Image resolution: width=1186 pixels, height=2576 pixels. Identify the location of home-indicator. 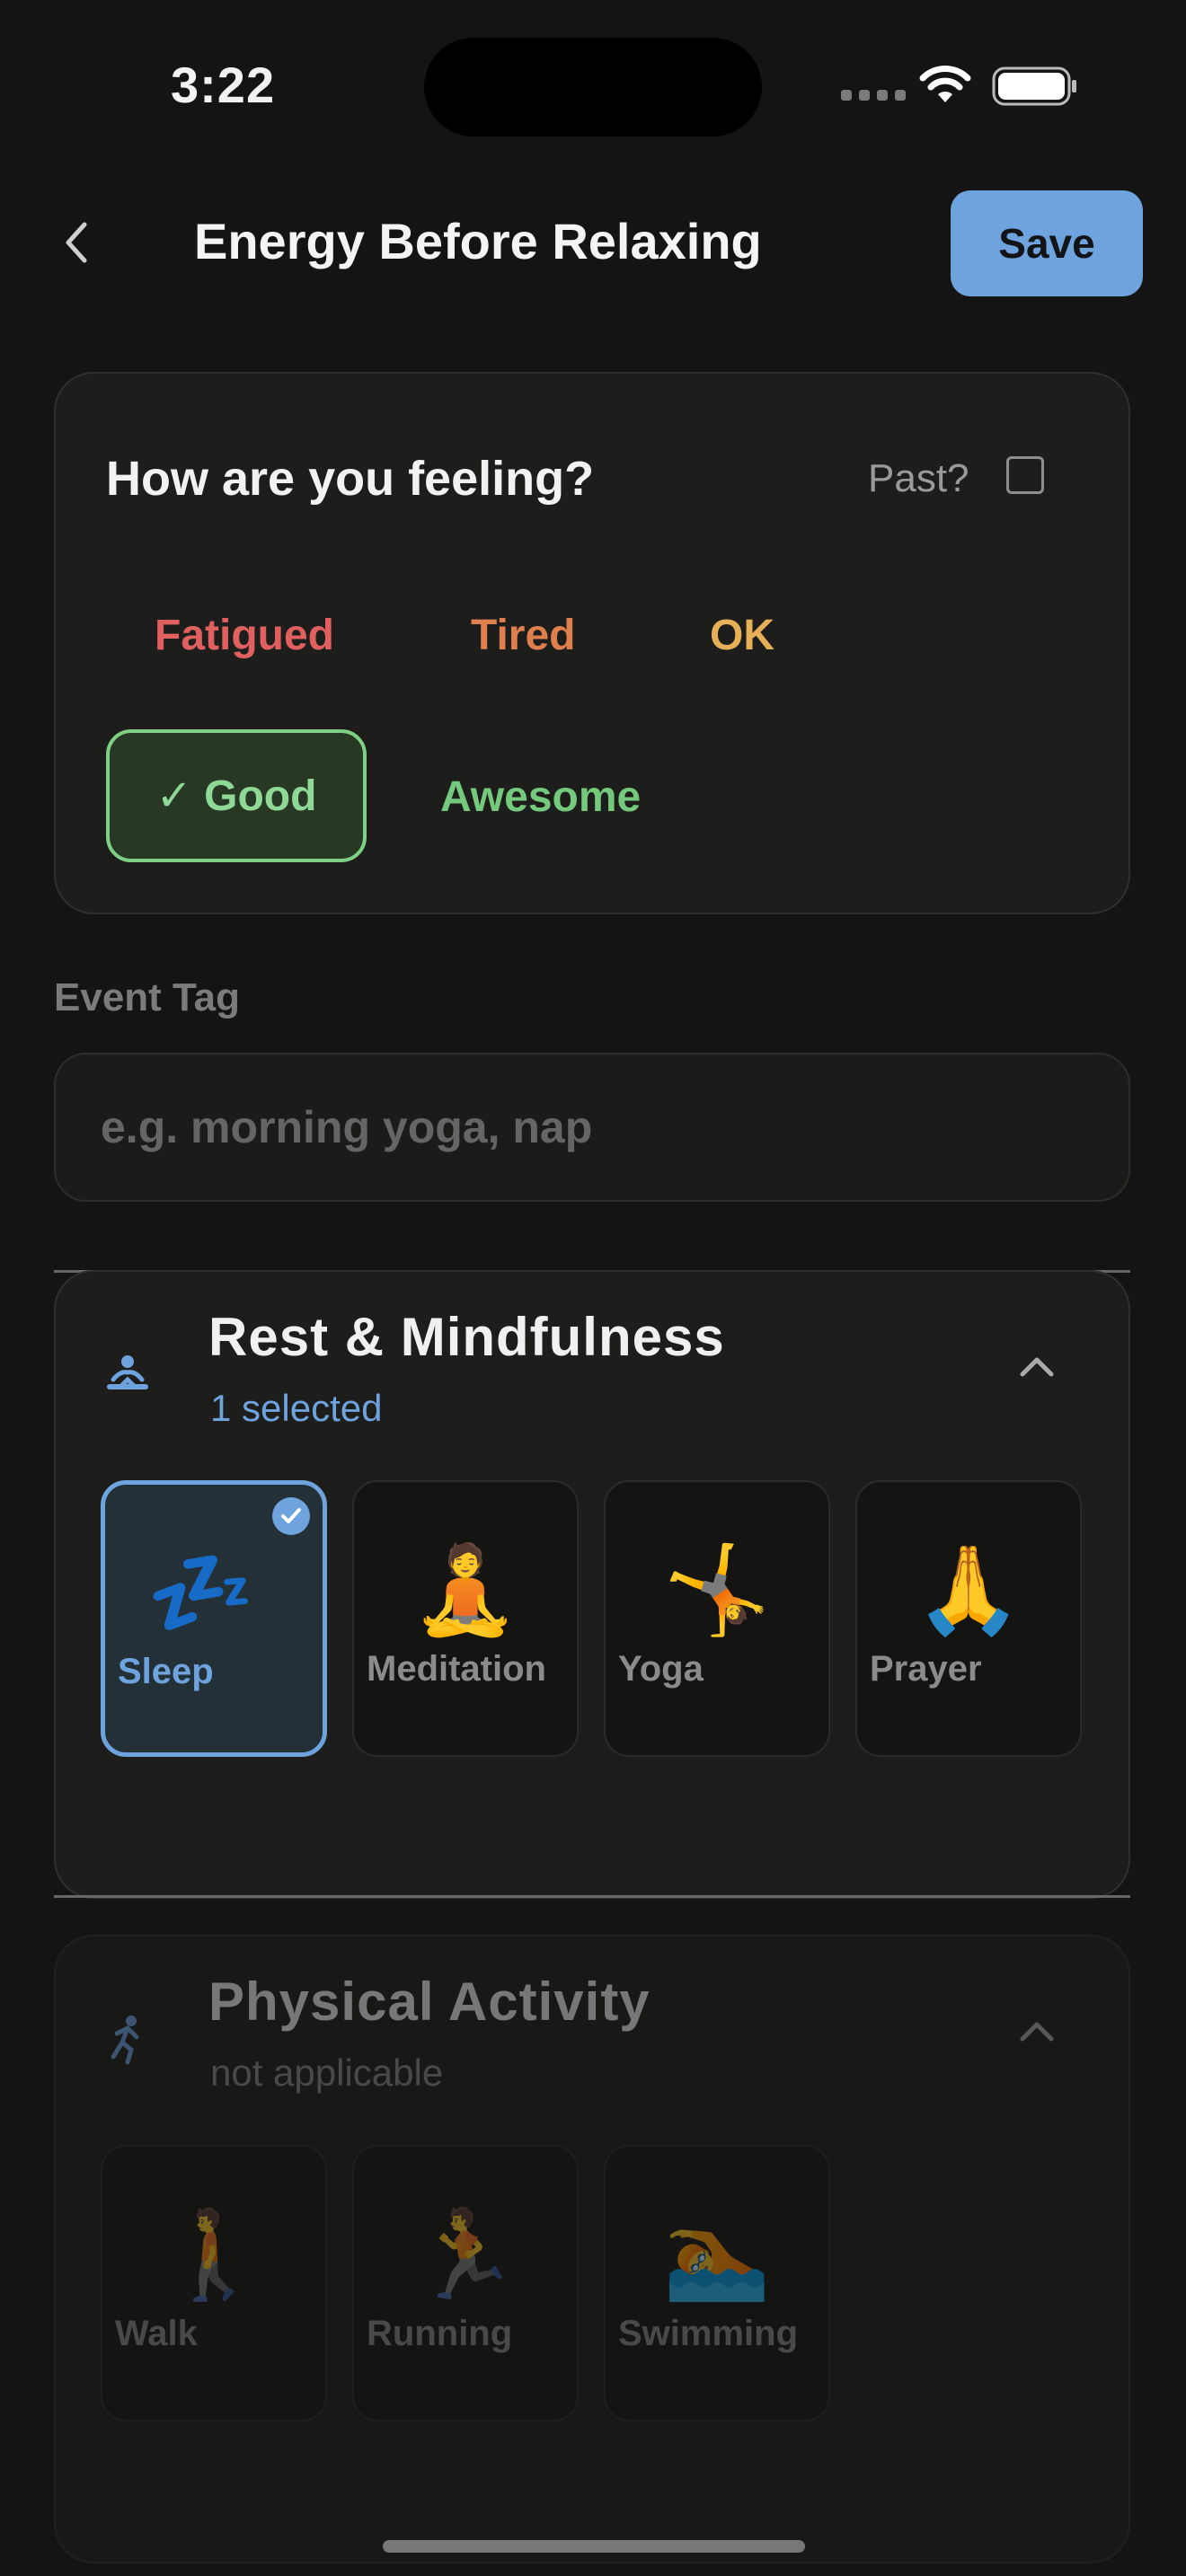
(594, 2546).